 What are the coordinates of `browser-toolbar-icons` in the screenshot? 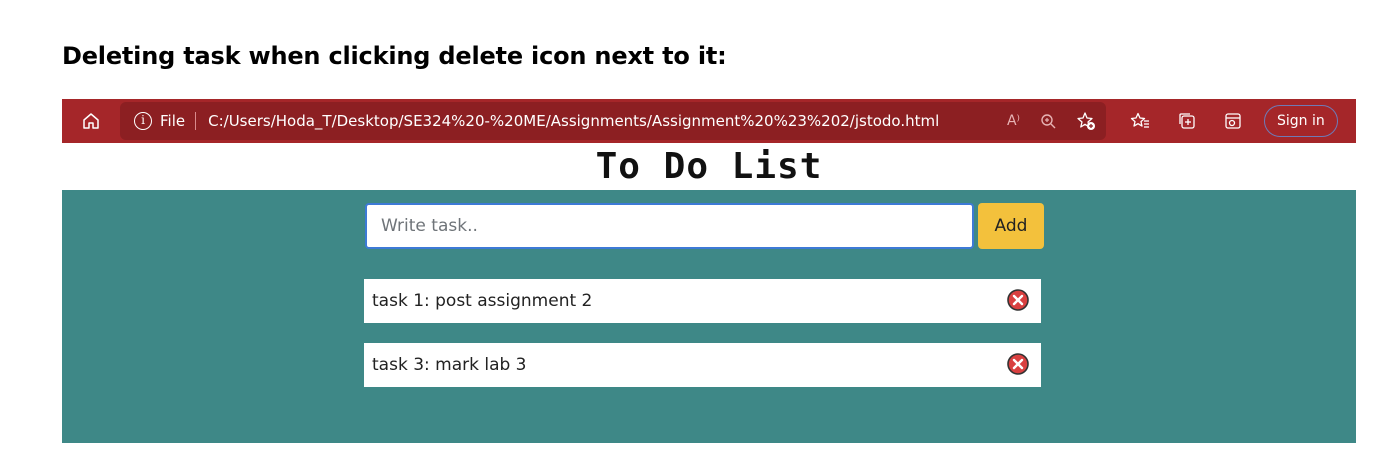 It's located at (1186, 121).